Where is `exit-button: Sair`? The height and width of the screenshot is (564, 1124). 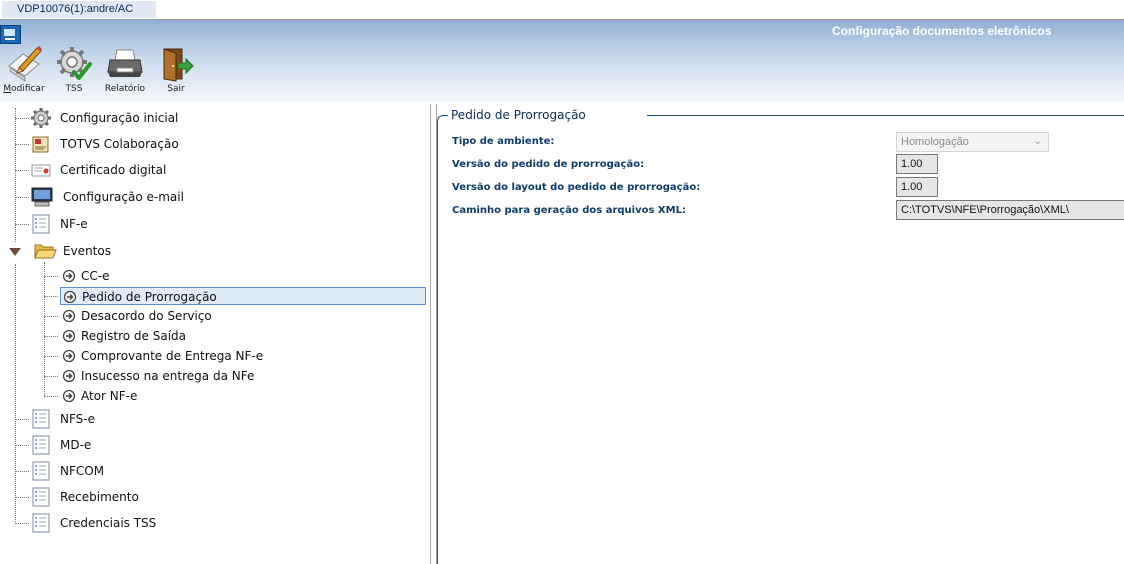 exit-button: Sair is located at coordinates (176, 70).